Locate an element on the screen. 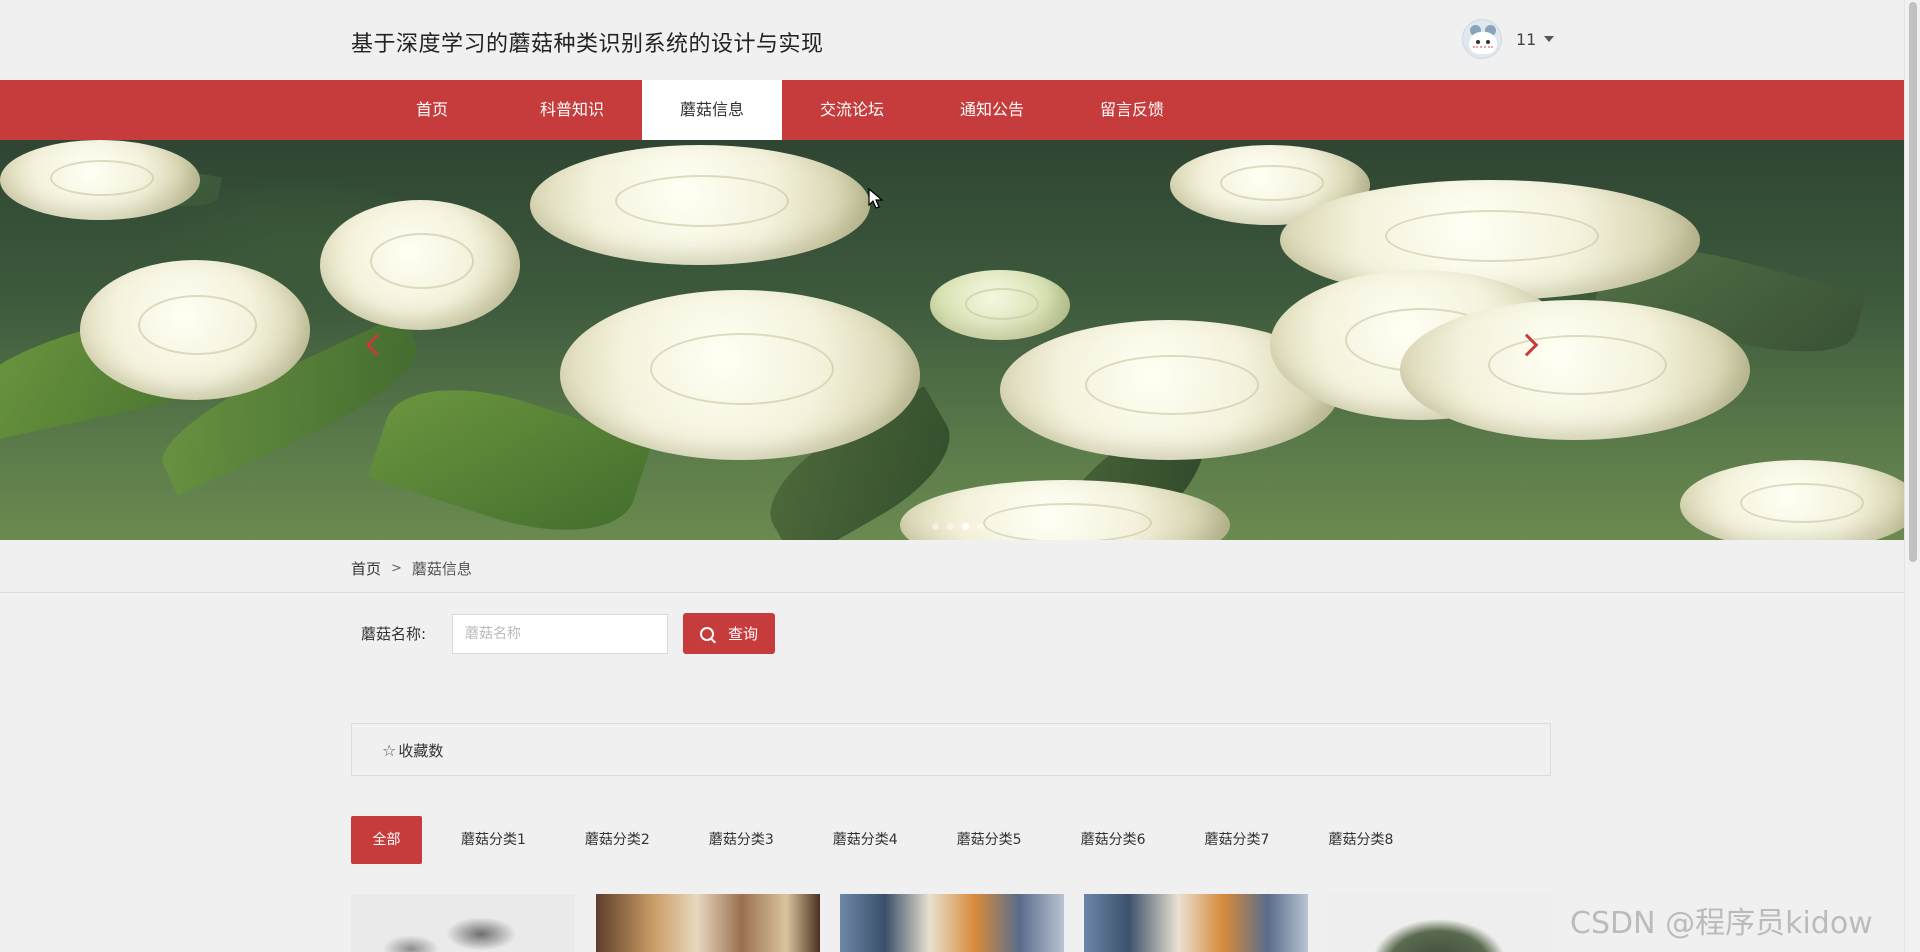 The width and height of the screenshot is (1920, 952). breadcrumb-bar: 首页 > 蘑菇信息 is located at coordinates (952, 566).